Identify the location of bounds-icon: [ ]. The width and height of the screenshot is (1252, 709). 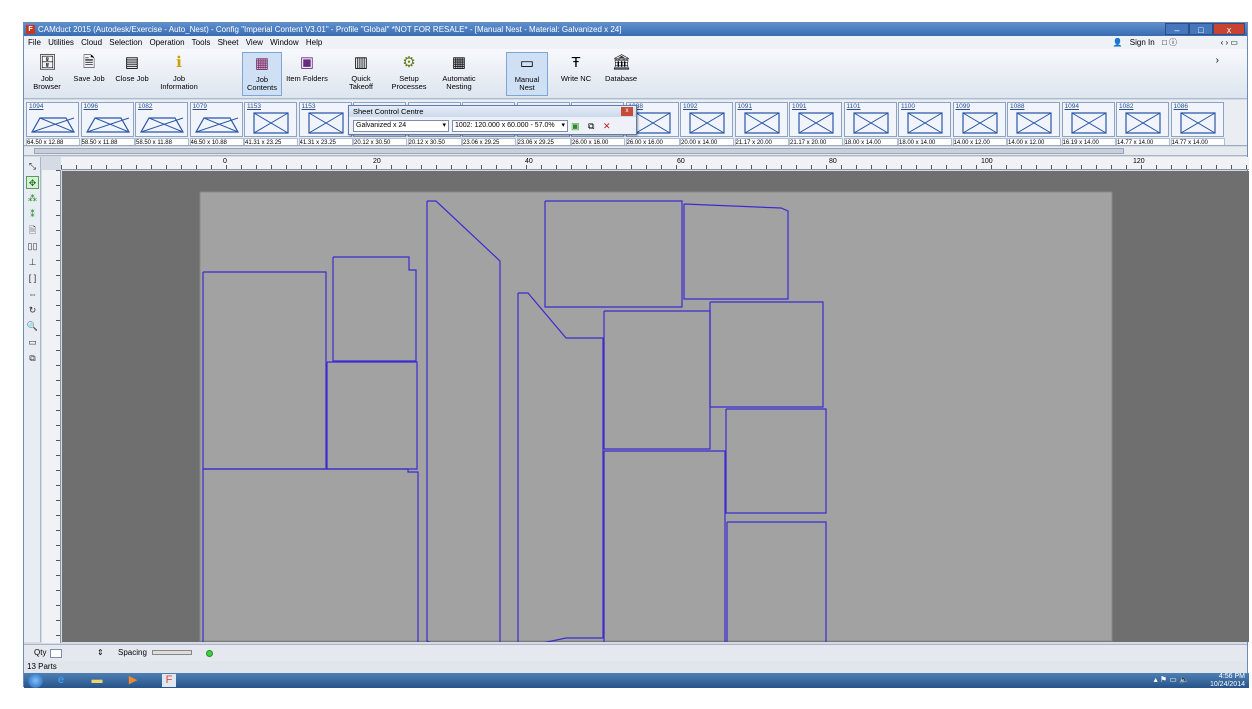
(32, 278).